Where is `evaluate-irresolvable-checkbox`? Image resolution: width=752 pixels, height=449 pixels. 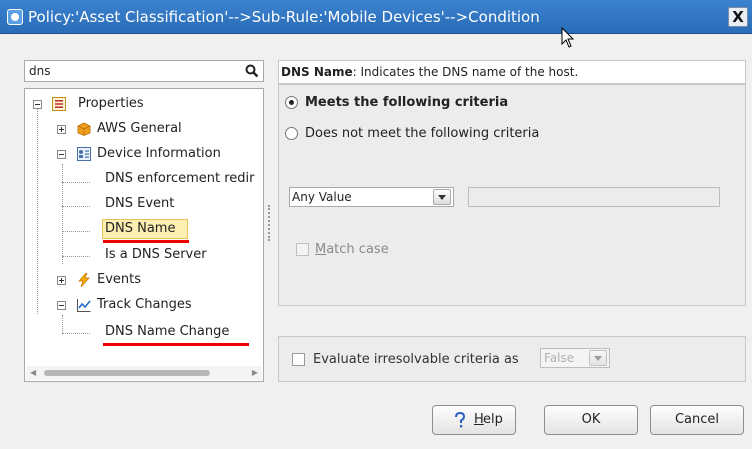 evaluate-irresolvable-checkbox is located at coordinates (298, 359).